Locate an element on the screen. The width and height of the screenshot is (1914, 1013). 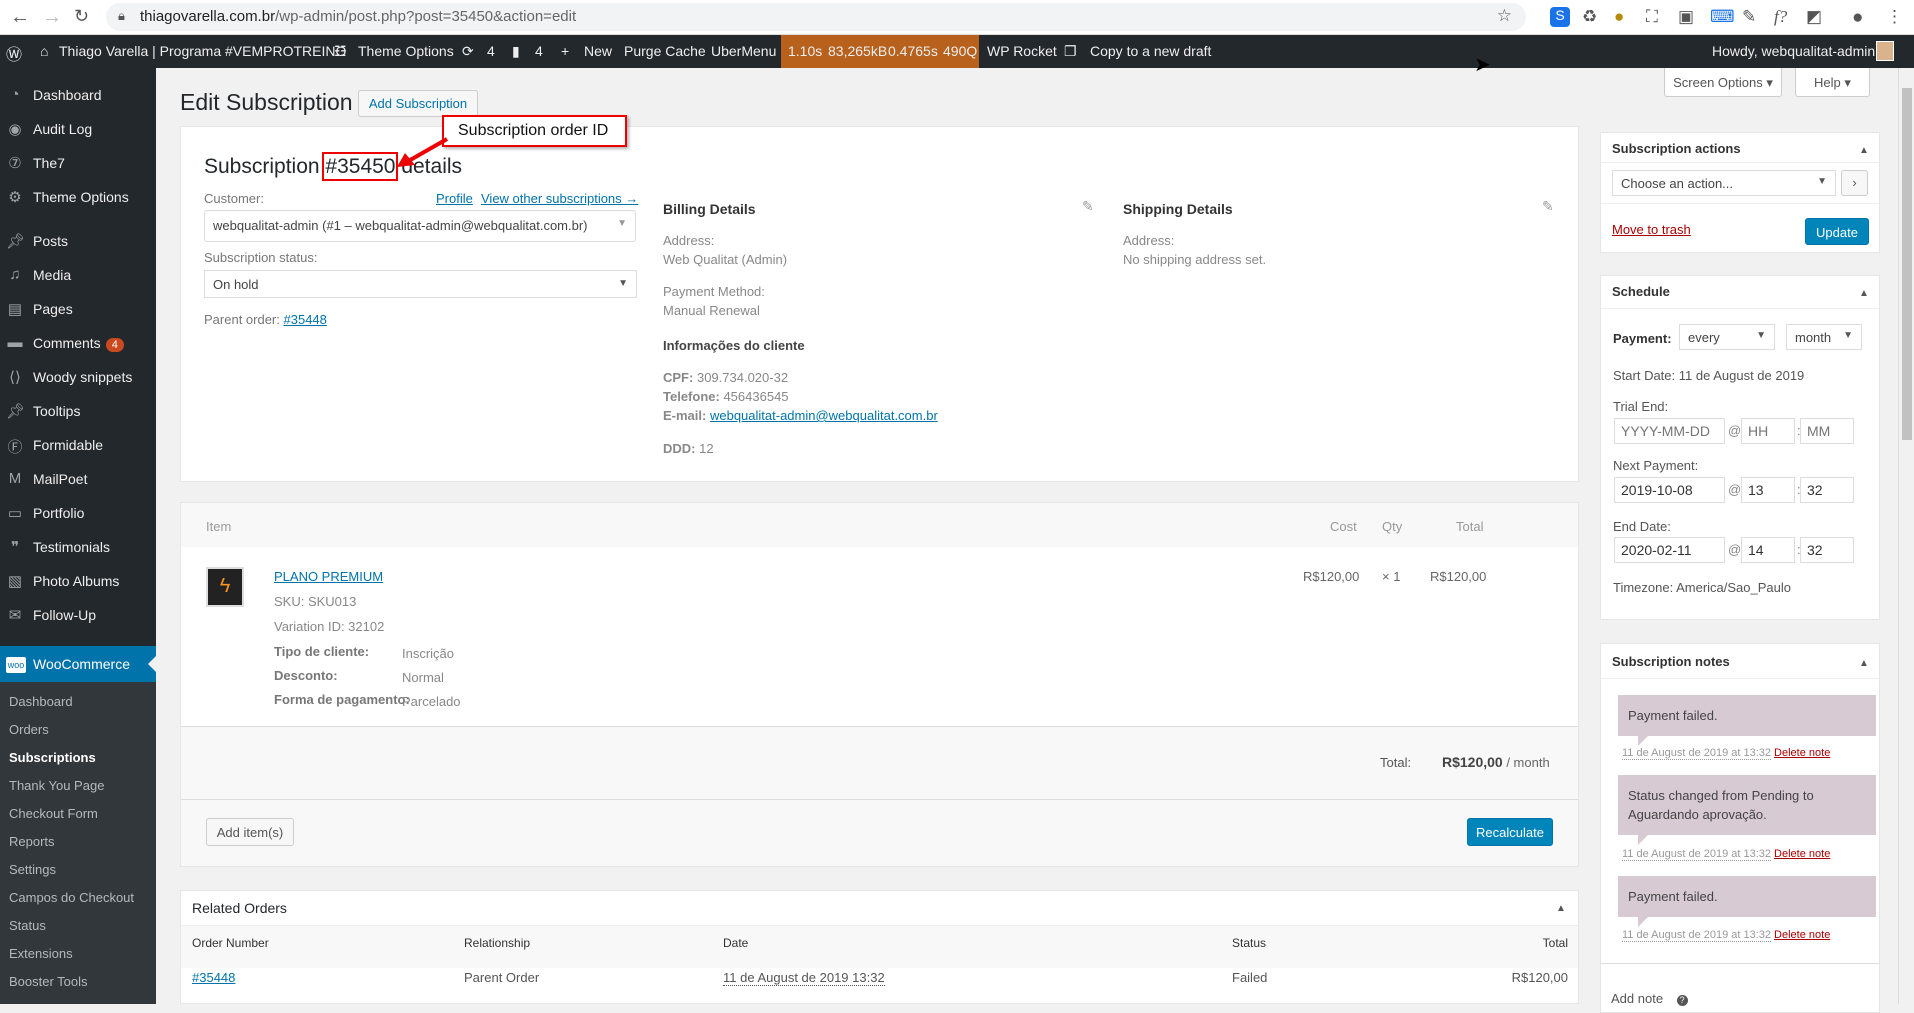
help-icon: ? is located at coordinates (1682, 1000).